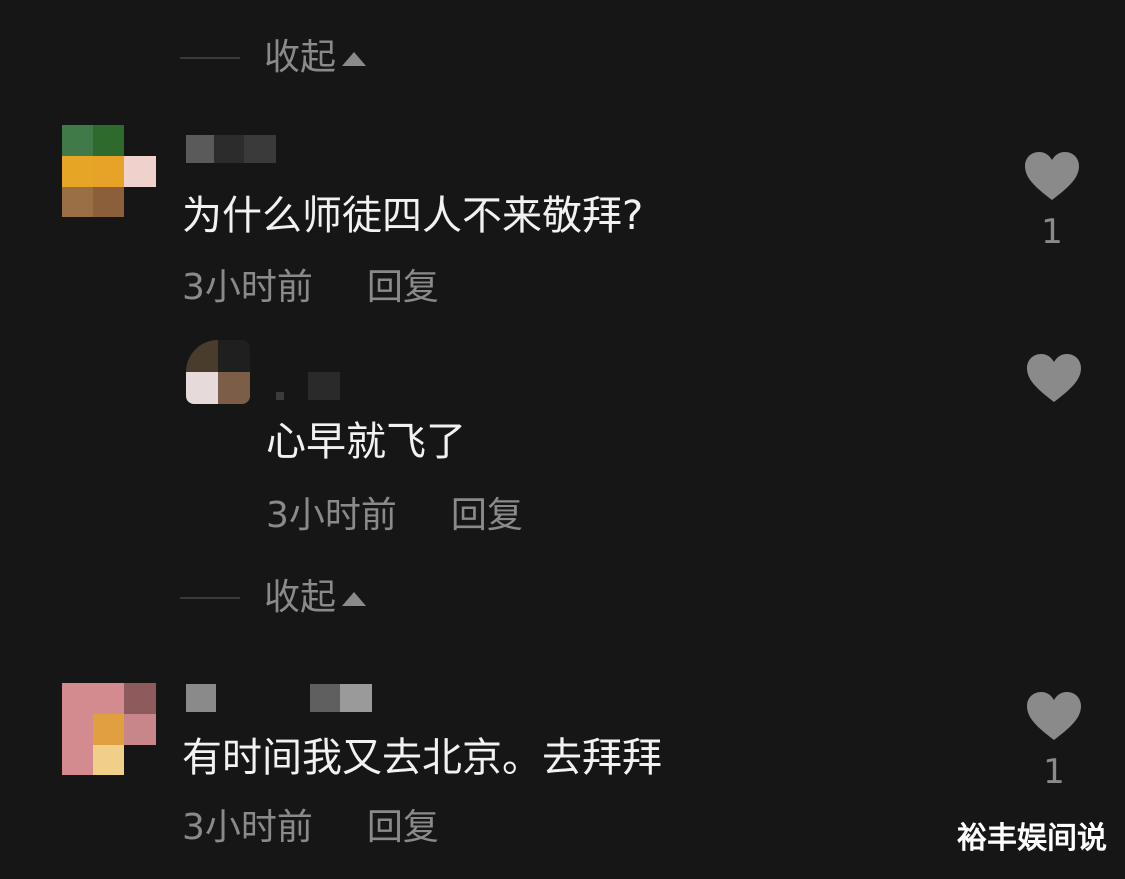 This screenshot has width=1125, height=879. What do you see at coordinates (1032, 838) in the screenshot?
I see `watermark: 裕丰娱间说` at bounding box center [1032, 838].